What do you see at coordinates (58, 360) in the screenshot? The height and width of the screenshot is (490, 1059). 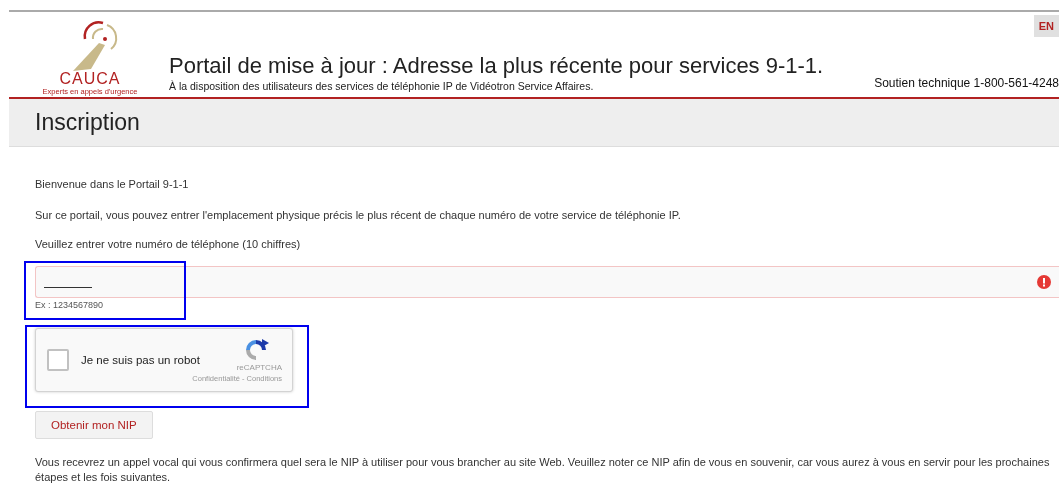 I see `captcha-checkbox` at bounding box center [58, 360].